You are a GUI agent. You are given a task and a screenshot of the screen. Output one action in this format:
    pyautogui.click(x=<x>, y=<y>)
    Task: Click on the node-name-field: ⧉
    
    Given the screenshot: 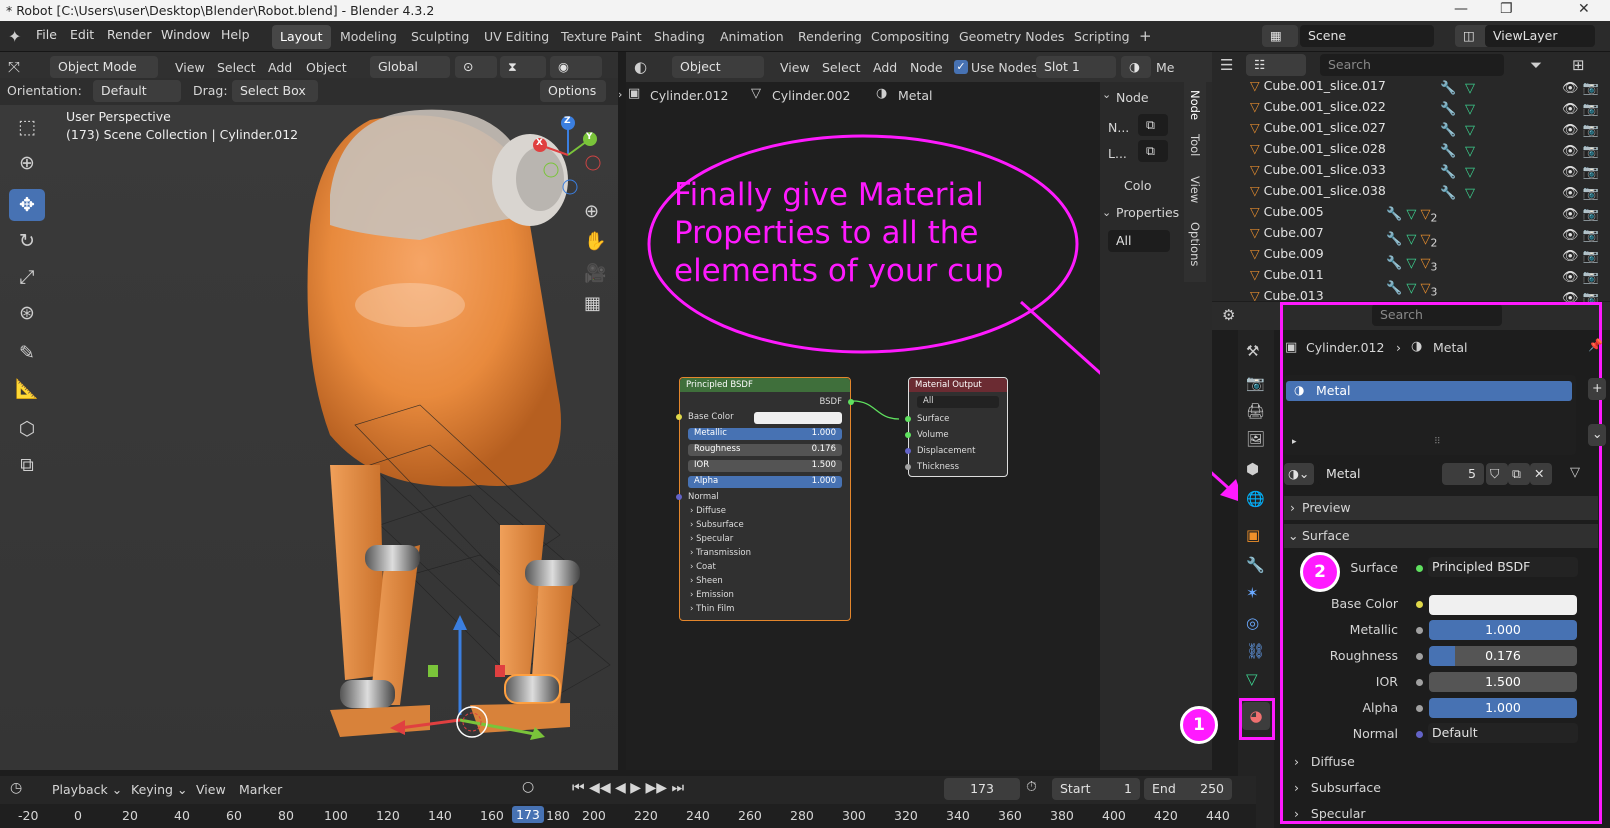 What is the action you would take?
    pyautogui.click(x=1153, y=125)
    